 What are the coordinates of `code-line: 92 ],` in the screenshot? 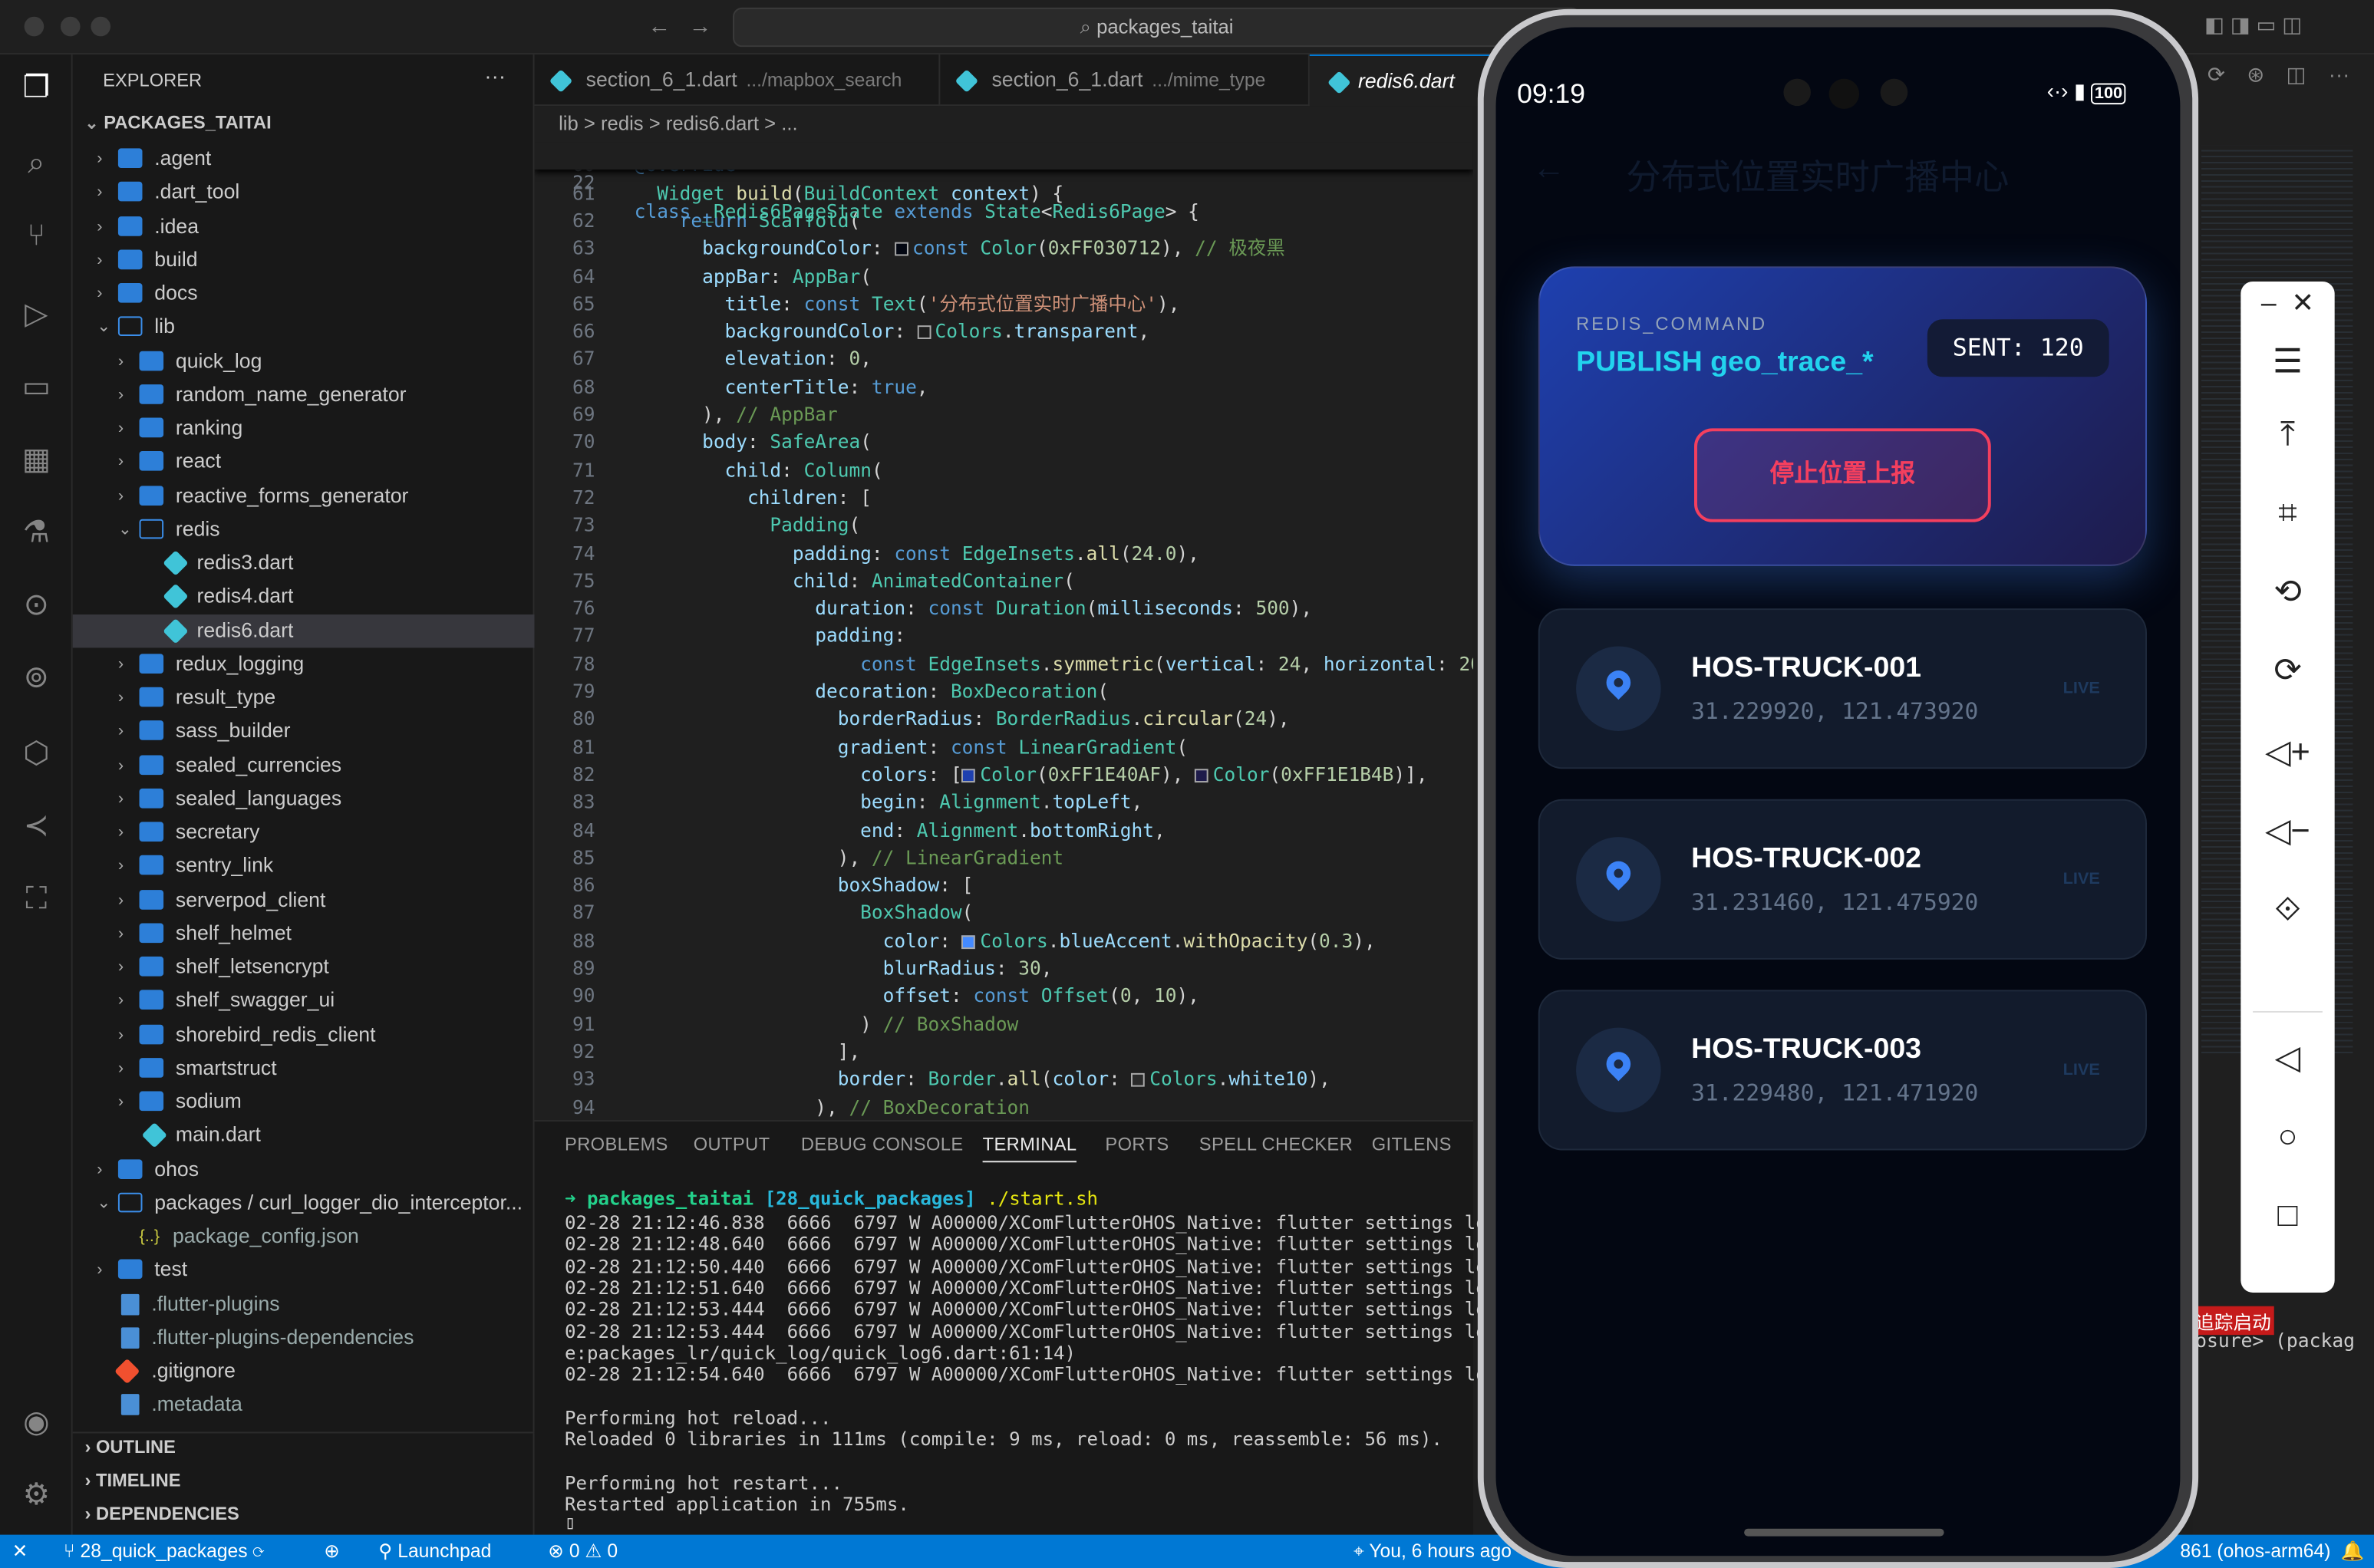 It's located at (1004, 1052).